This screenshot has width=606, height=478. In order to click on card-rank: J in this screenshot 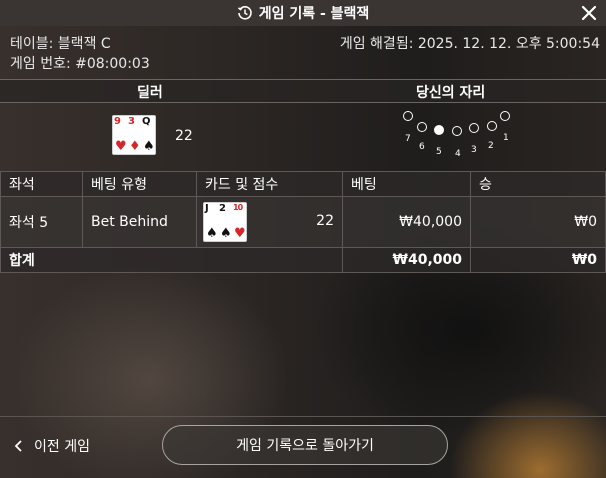, I will do `click(207, 208)`.